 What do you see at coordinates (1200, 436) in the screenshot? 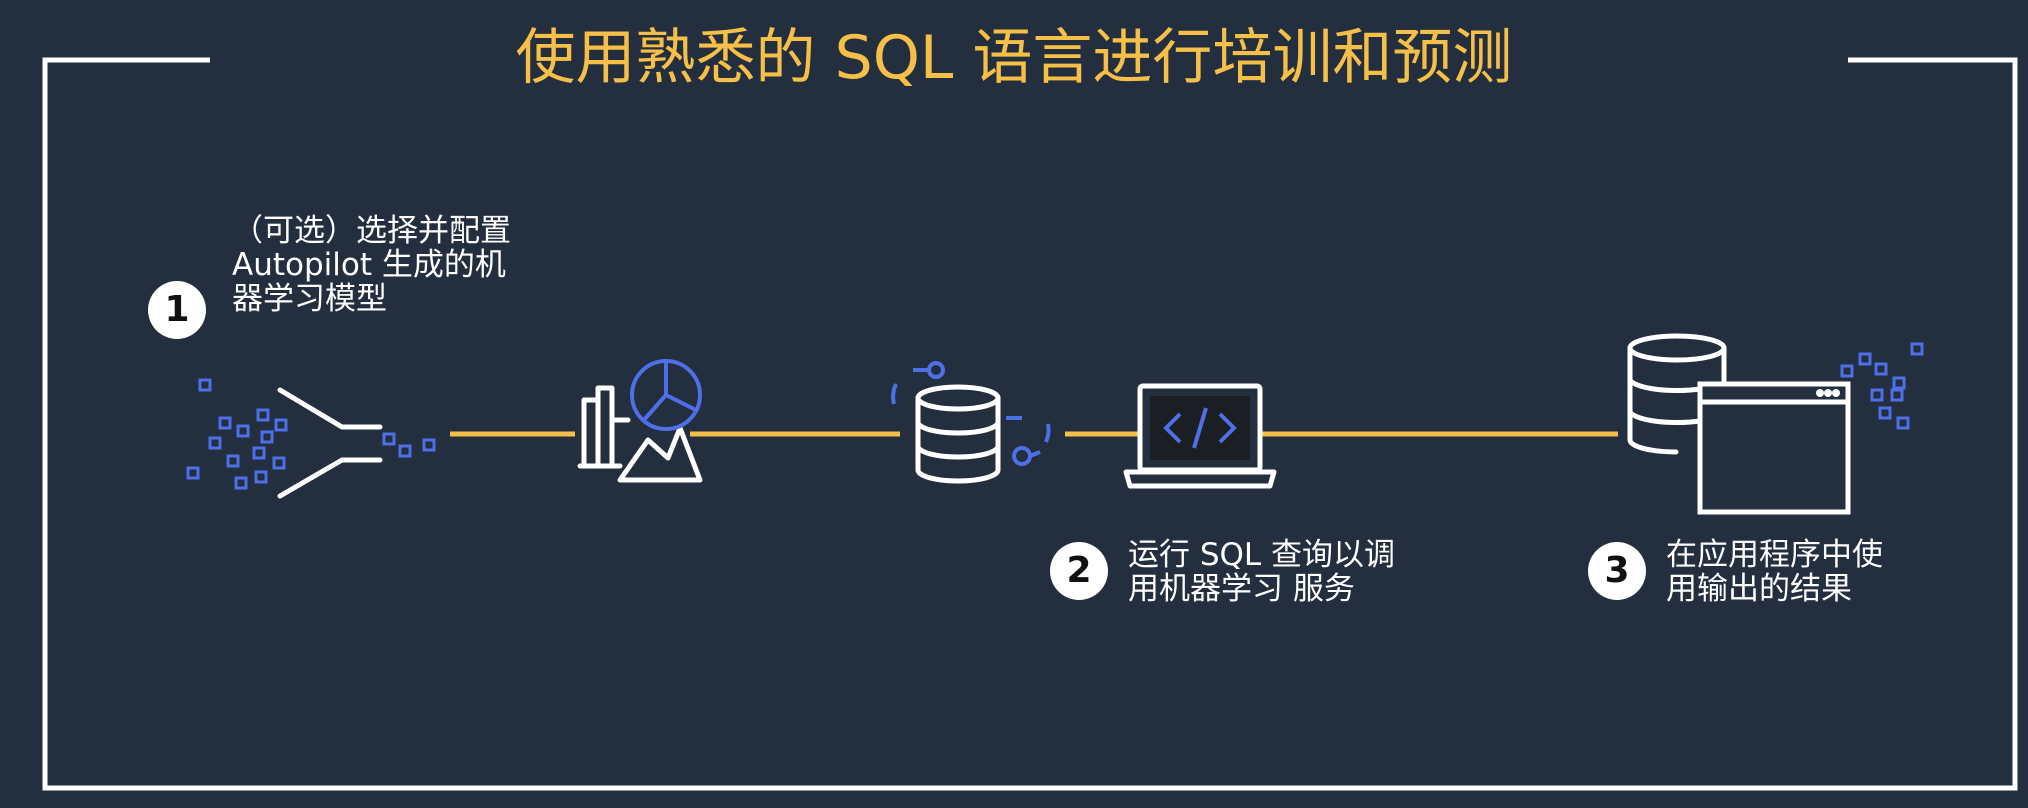
I see `code-laptop-icon` at bounding box center [1200, 436].